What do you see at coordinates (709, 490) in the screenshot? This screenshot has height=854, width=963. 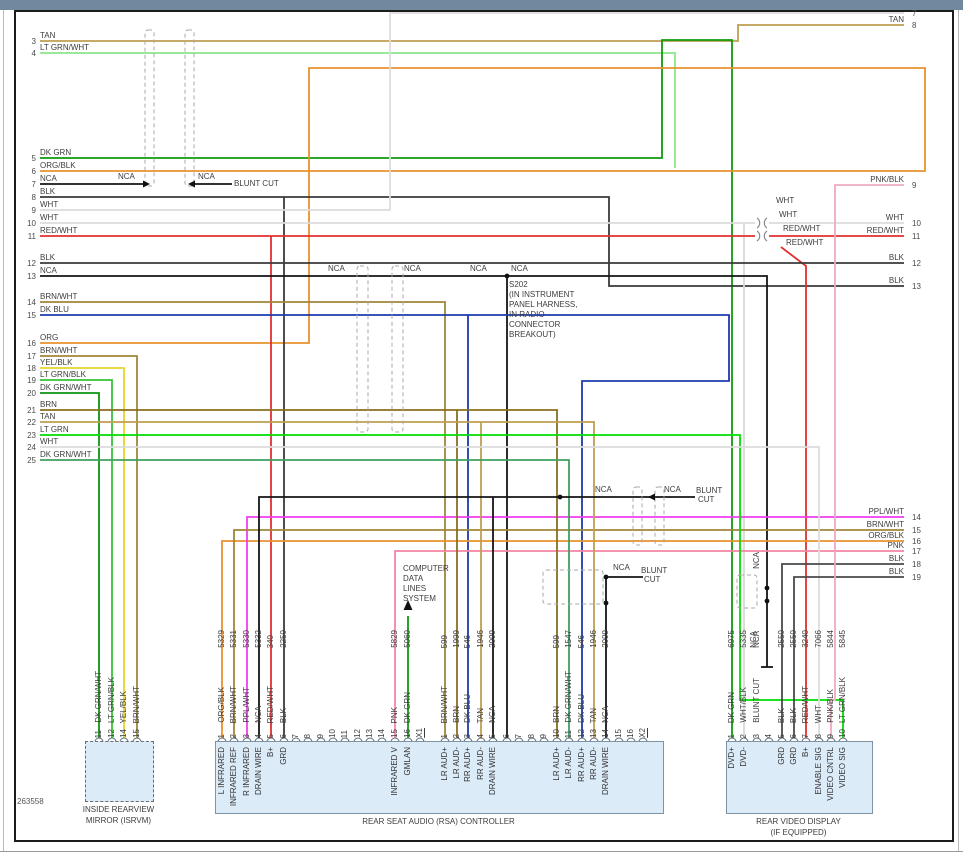 I see `annotation-blunt-9: BLUNT` at bounding box center [709, 490].